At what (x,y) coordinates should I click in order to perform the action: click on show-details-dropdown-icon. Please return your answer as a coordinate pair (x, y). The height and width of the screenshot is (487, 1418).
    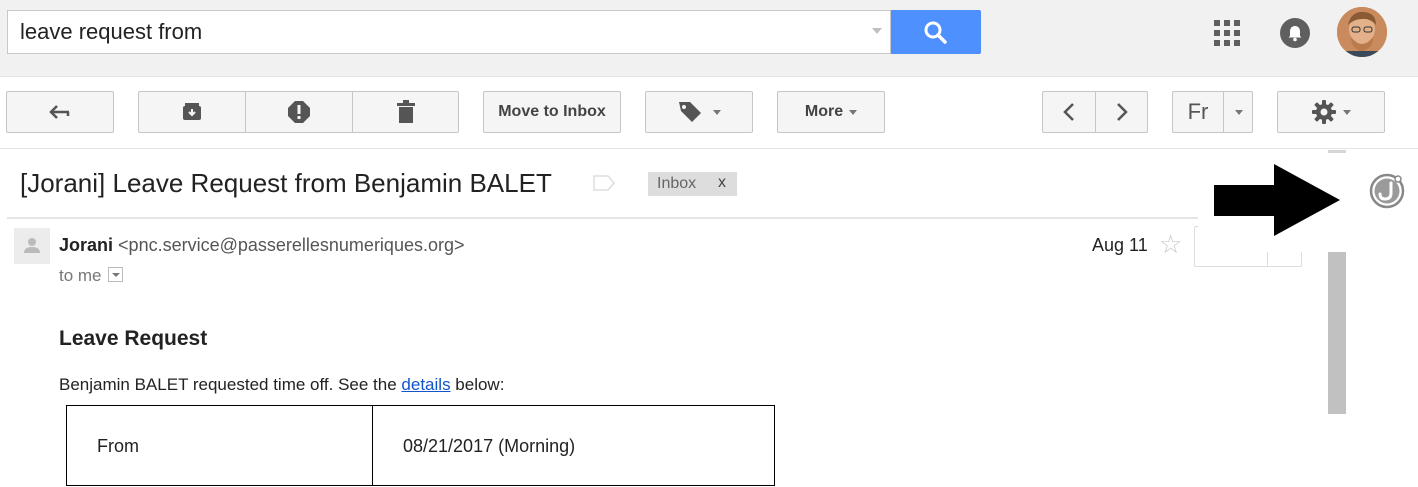
    Looking at the image, I should click on (115, 275).